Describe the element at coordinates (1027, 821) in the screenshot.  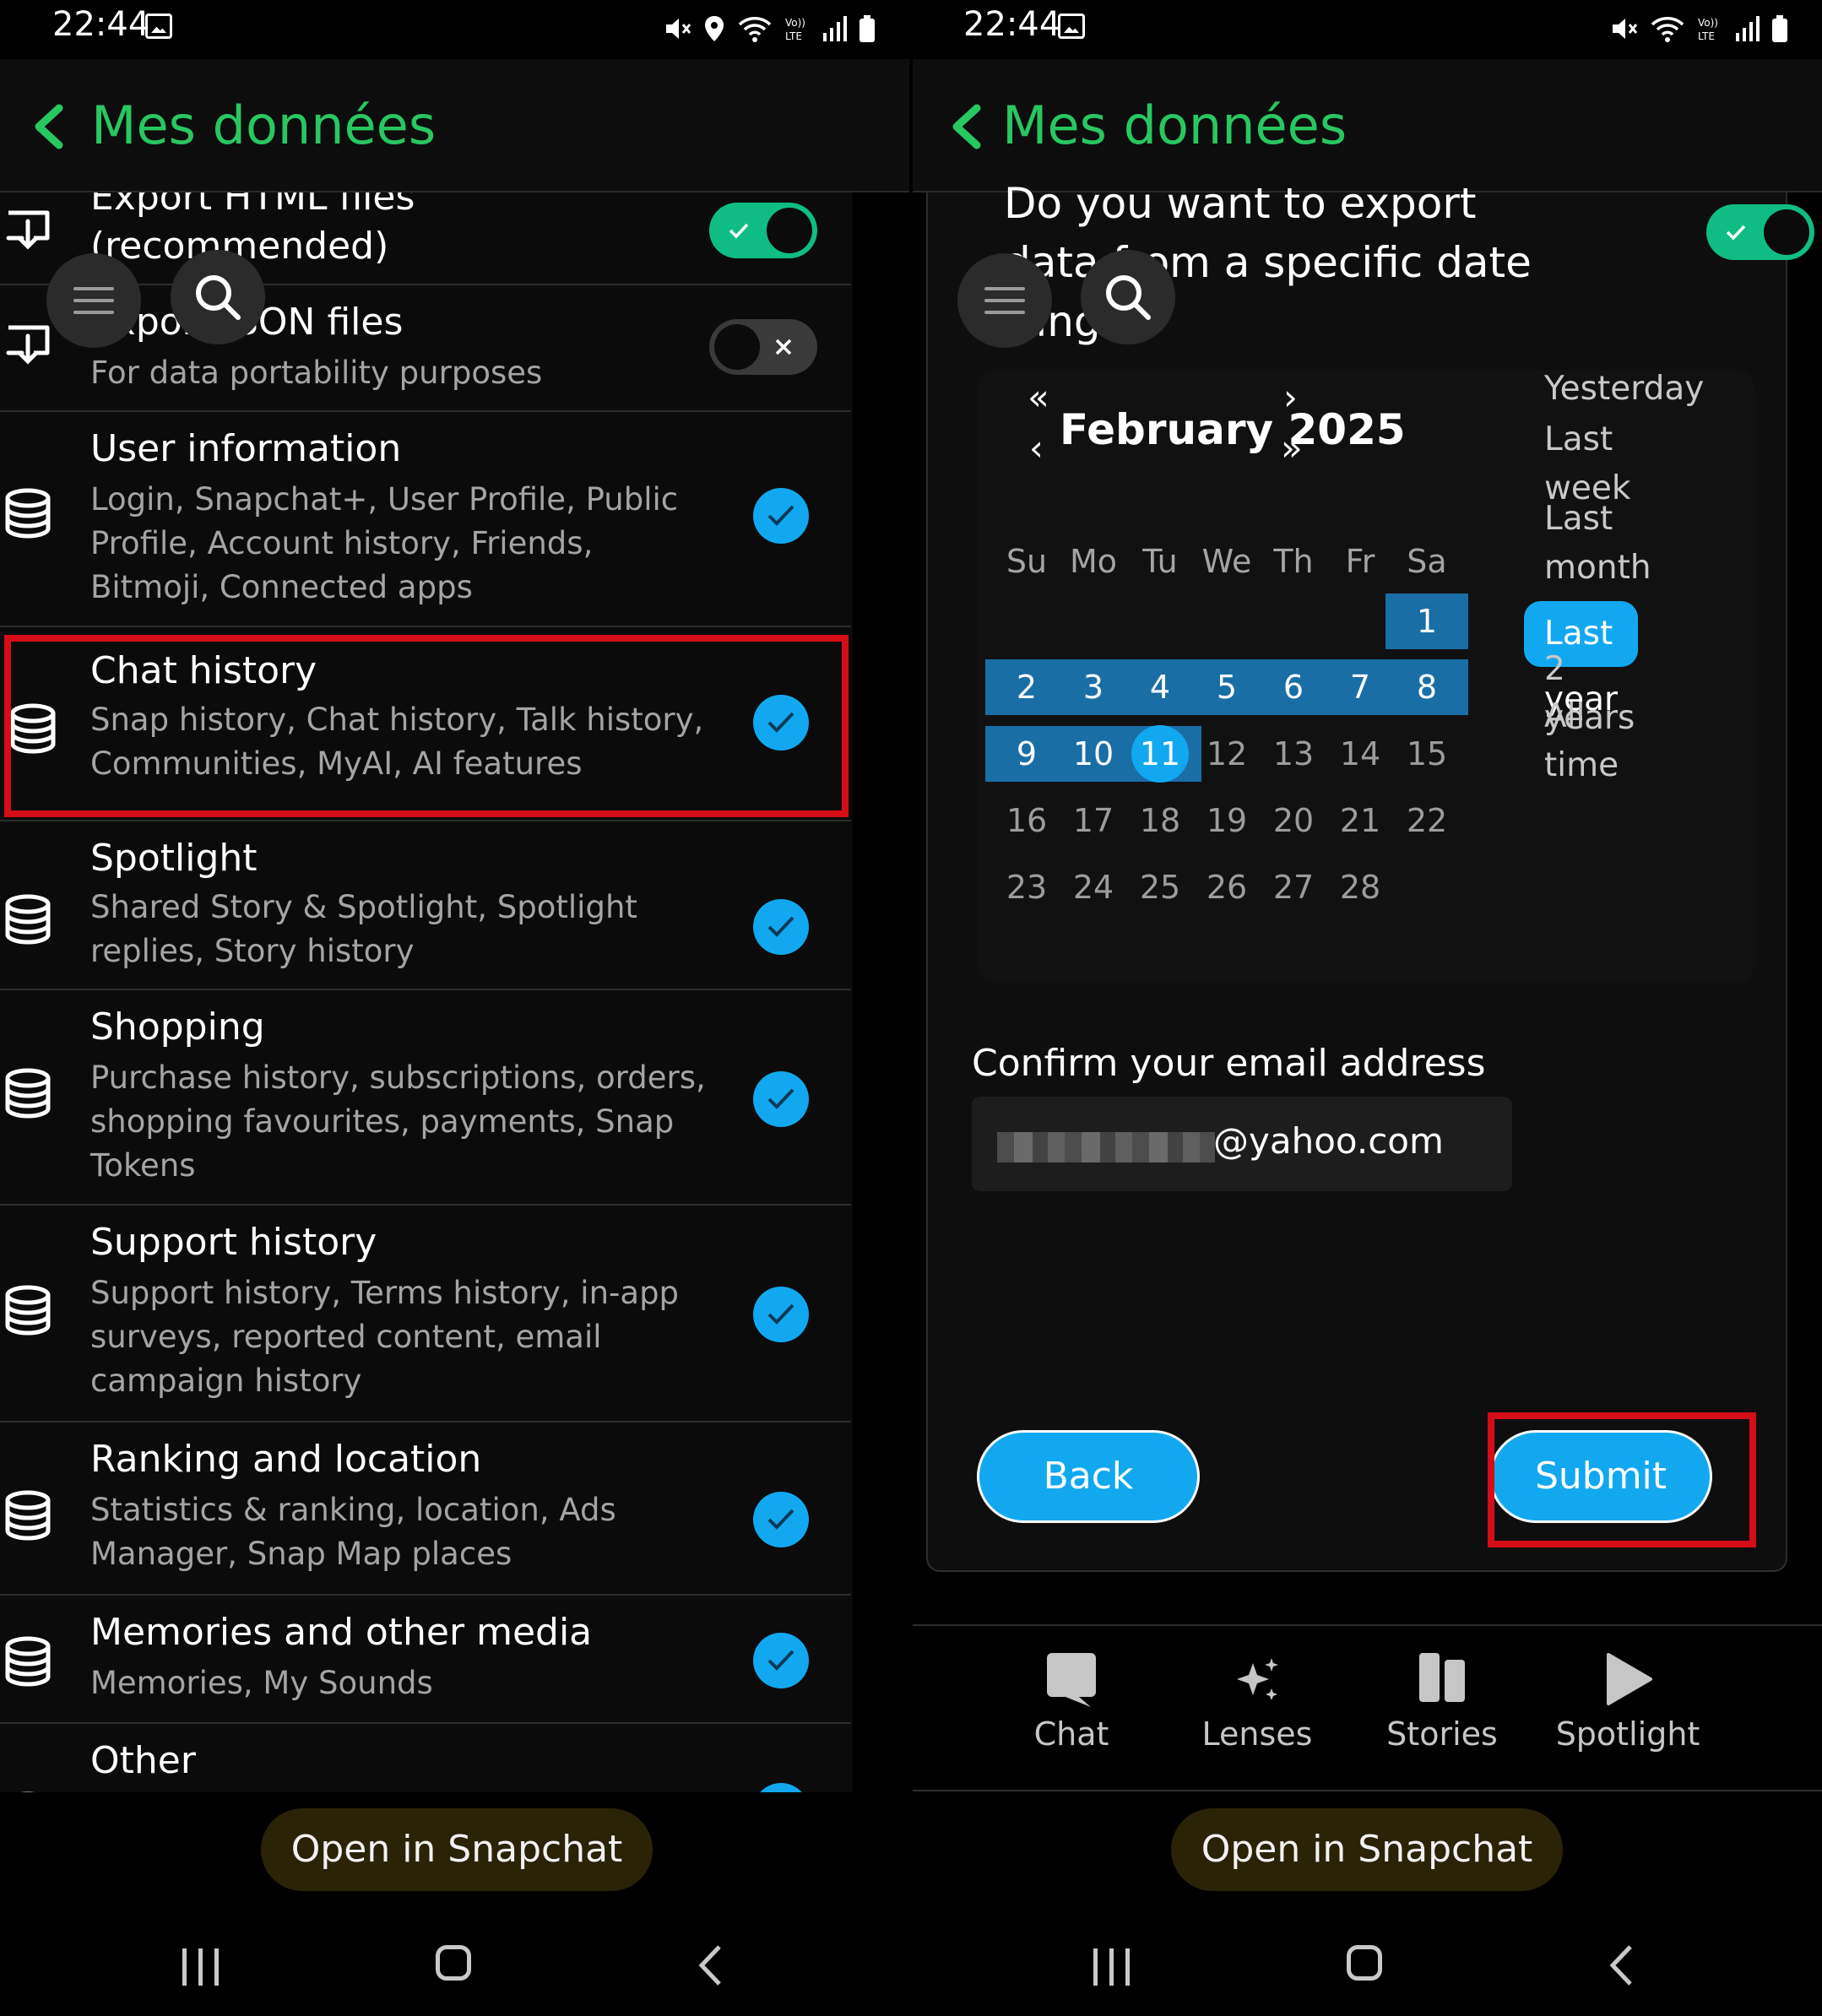
I see `calendar-day: 16` at that location.